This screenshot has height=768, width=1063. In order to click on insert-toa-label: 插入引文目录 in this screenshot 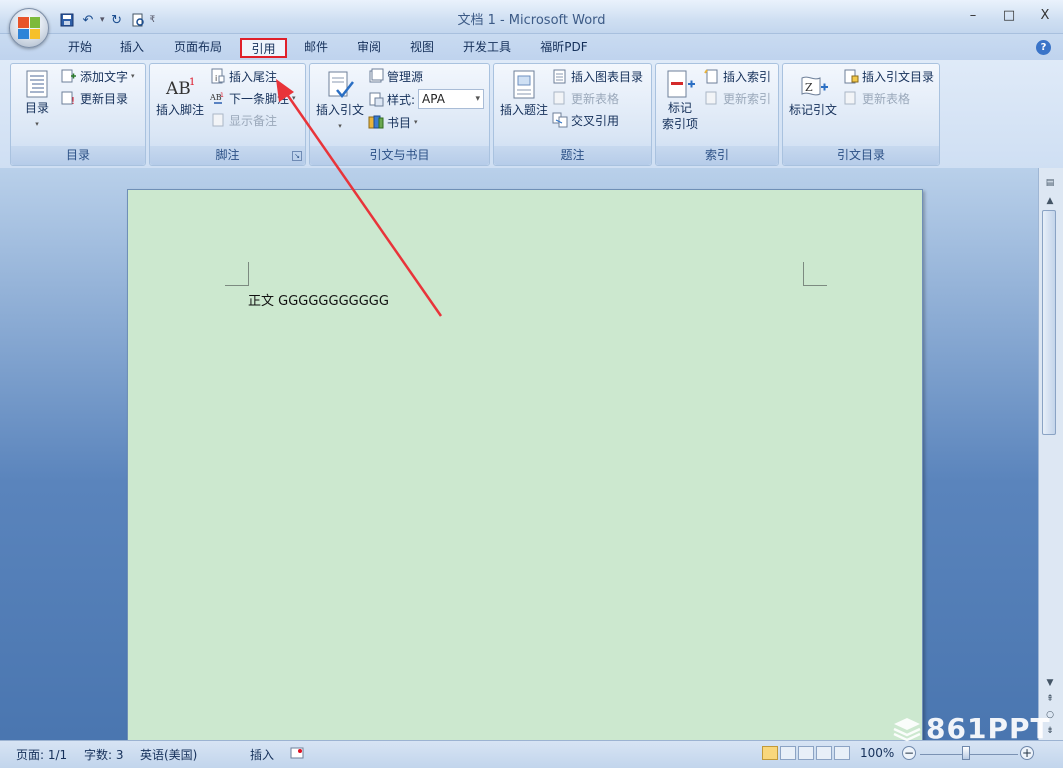, I will do `click(898, 76)`.